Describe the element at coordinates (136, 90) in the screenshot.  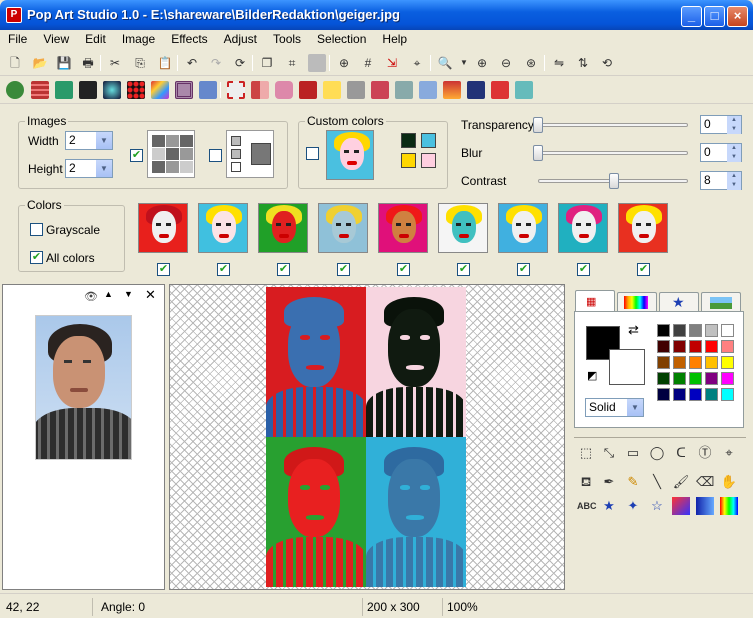
I see `effect-dots-icon` at that location.